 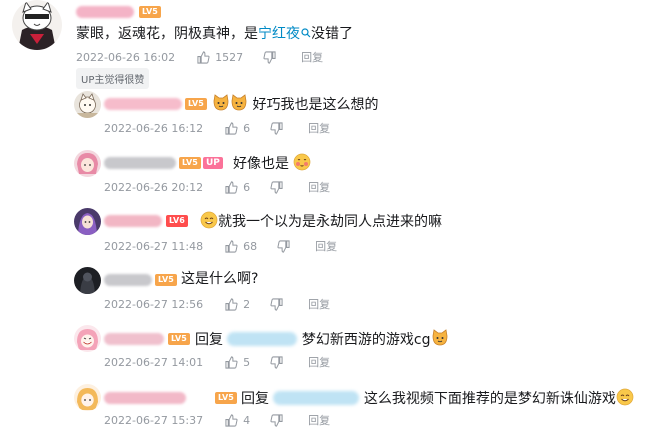 I want to click on reply-body: 好巧我也是这么想的, so click(x=315, y=105).